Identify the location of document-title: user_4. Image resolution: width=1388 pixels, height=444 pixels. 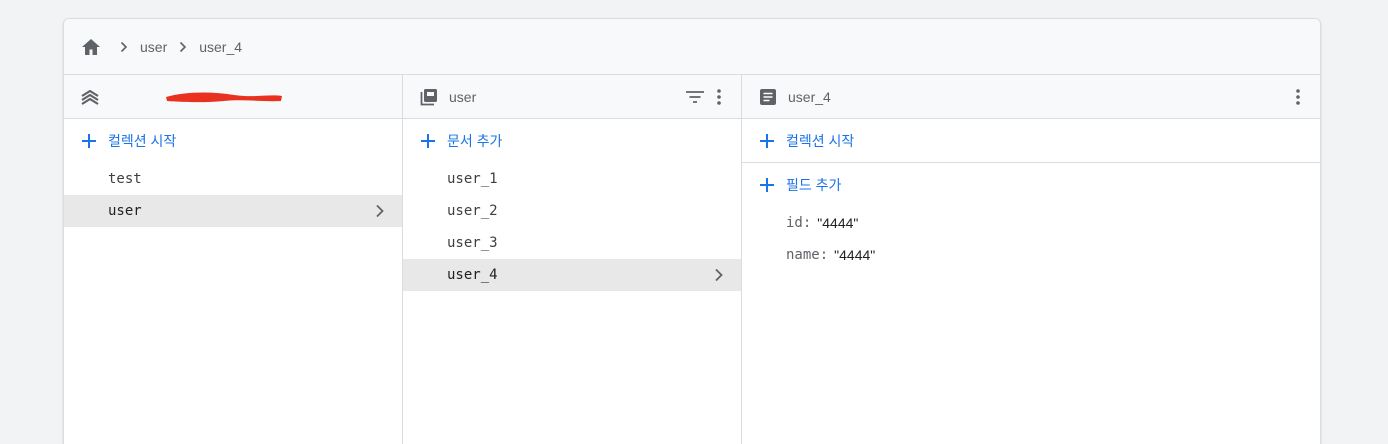
(809, 96).